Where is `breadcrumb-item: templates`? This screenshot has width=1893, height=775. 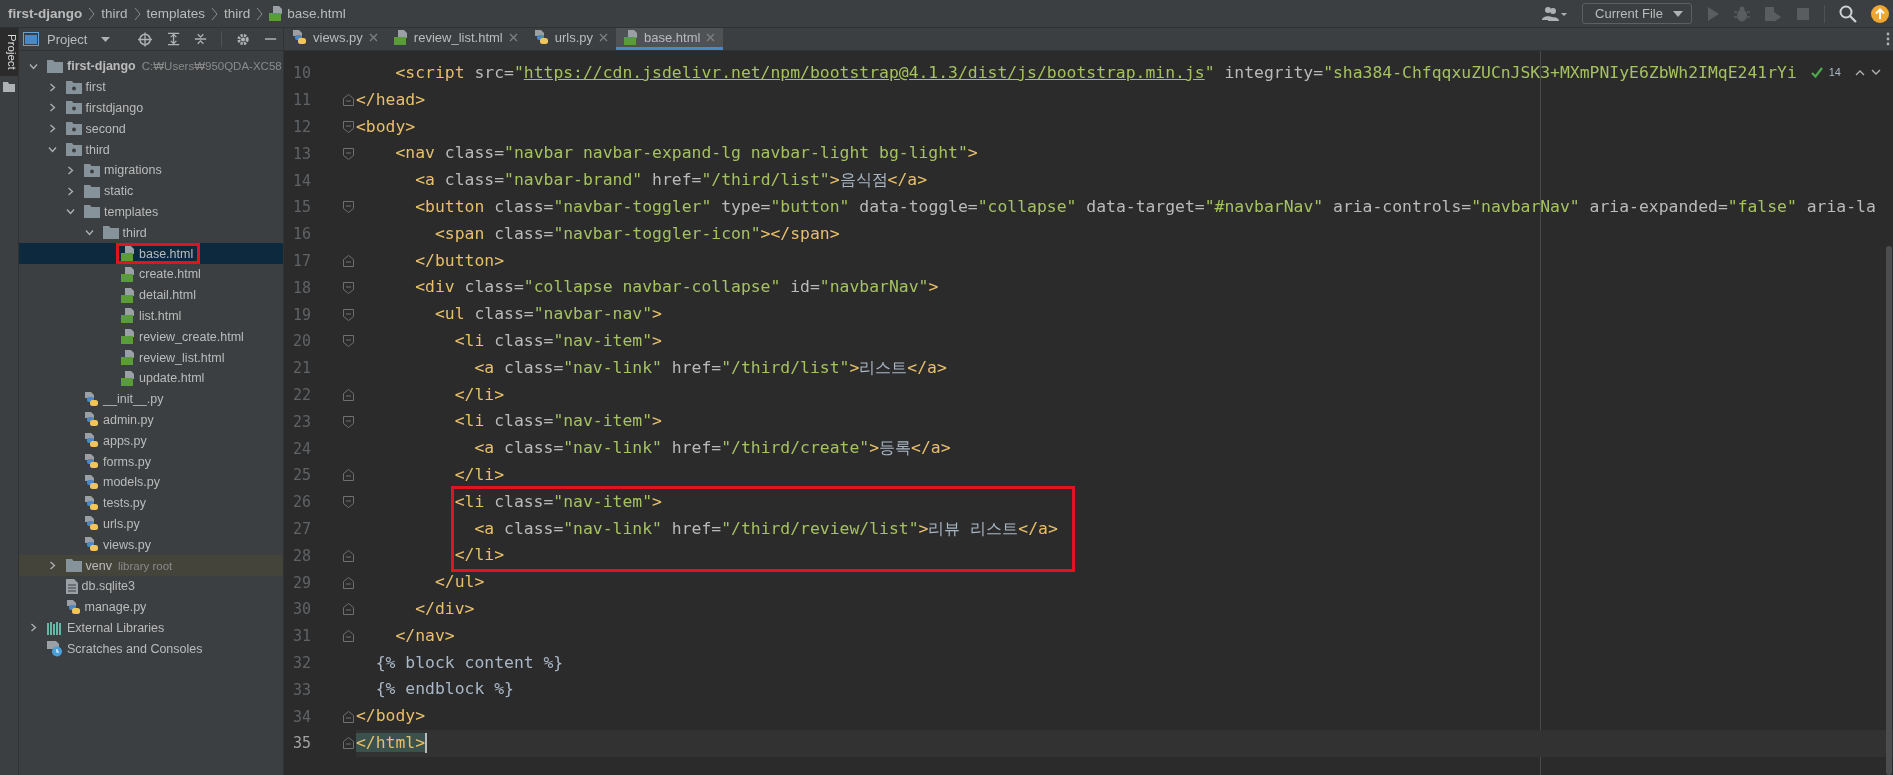
breadcrumb-item: templates is located at coordinates (176, 13).